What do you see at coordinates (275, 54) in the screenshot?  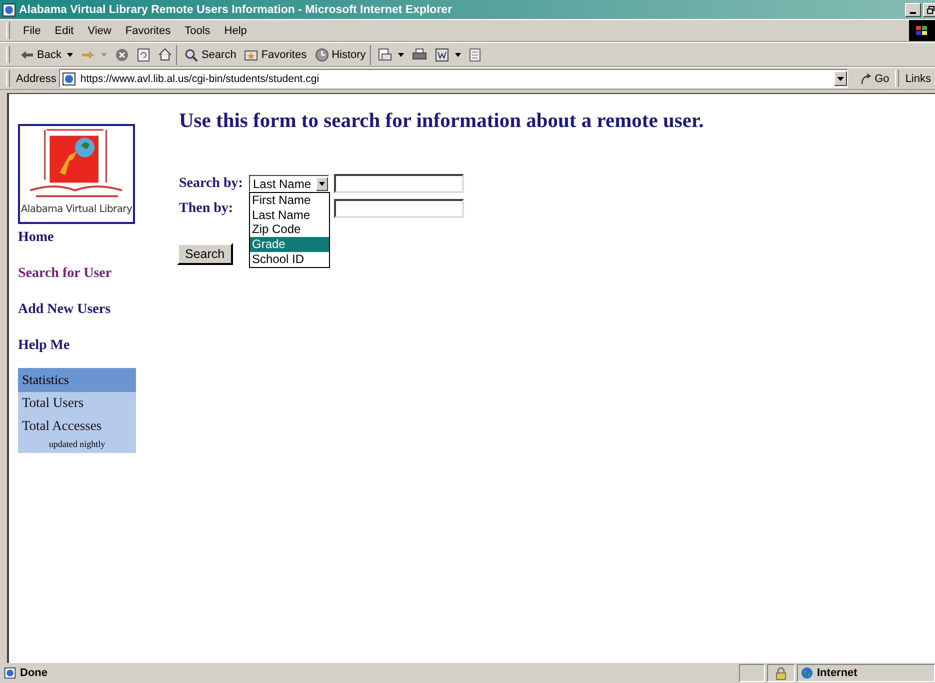 I see `favorites-button: Favorites` at bounding box center [275, 54].